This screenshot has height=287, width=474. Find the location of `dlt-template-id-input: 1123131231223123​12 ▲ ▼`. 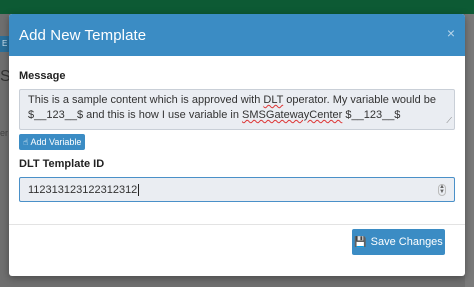

dlt-template-id-input: 1123131231223123​12 ▲ ▼ is located at coordinates (237, 189).